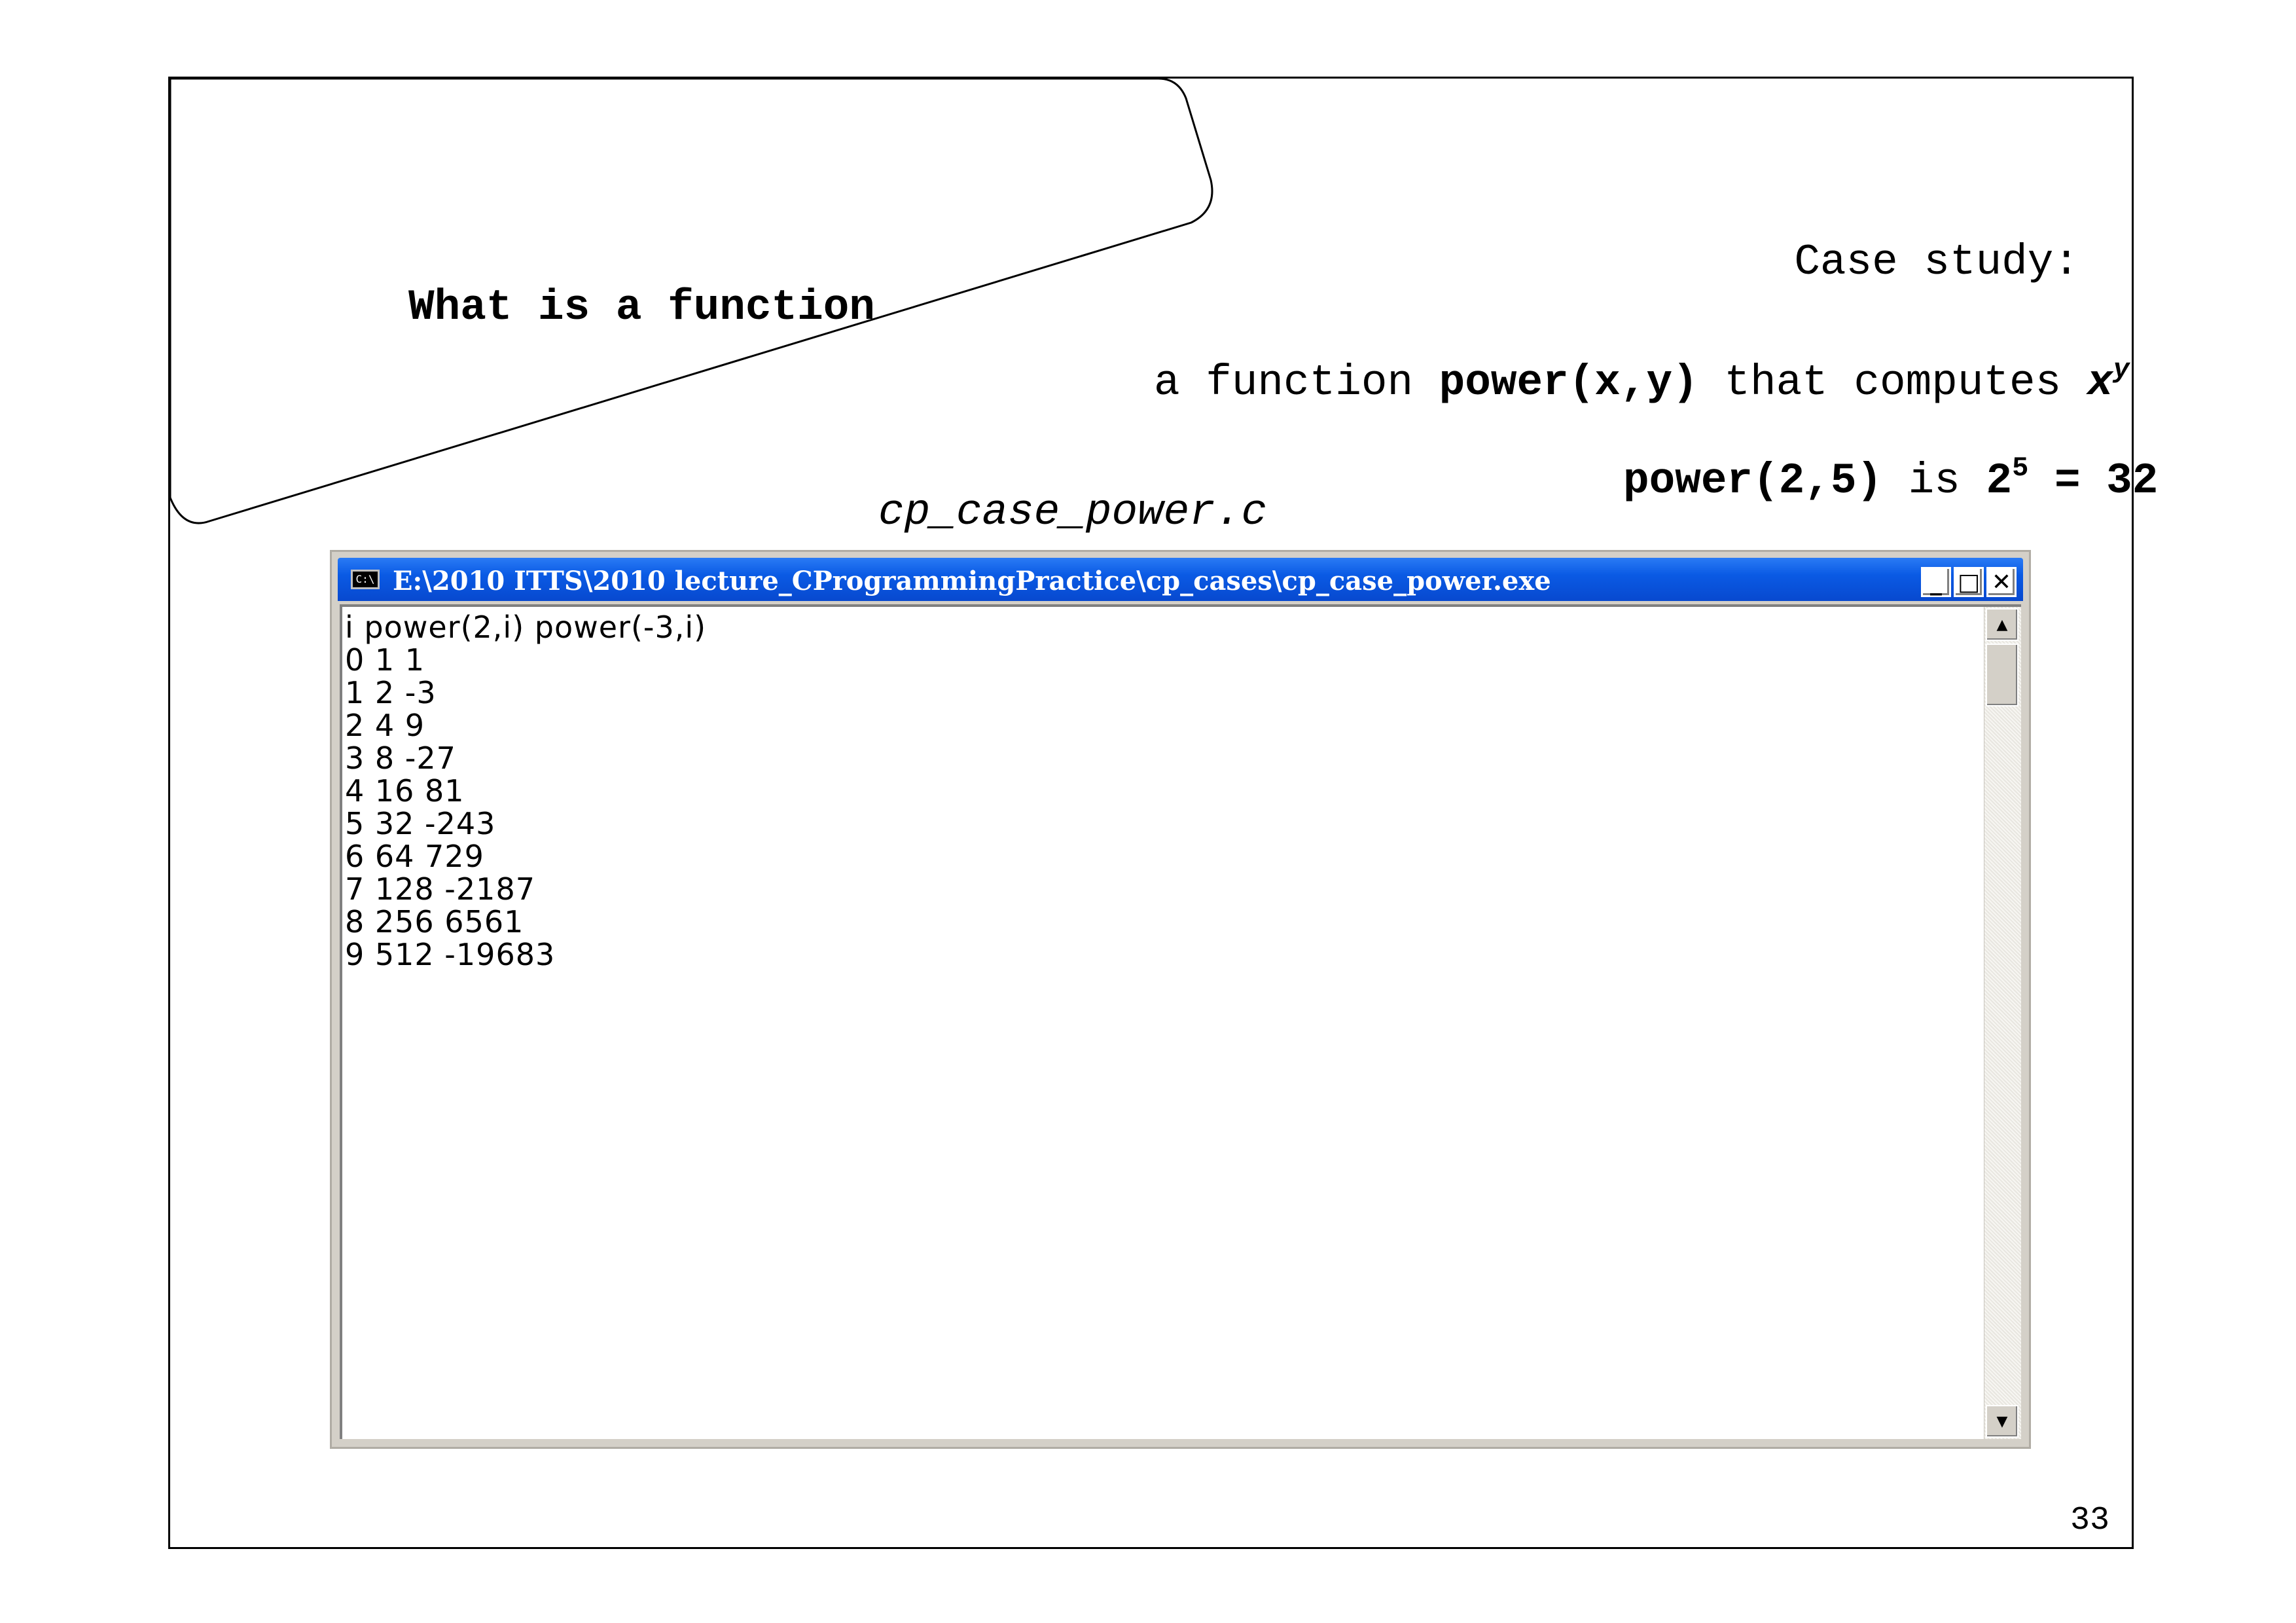  What do you see at coordinates (451, 954) in the screenshot?
I see `output-row: 9 512 -19683` at bounding box center [451, 954].